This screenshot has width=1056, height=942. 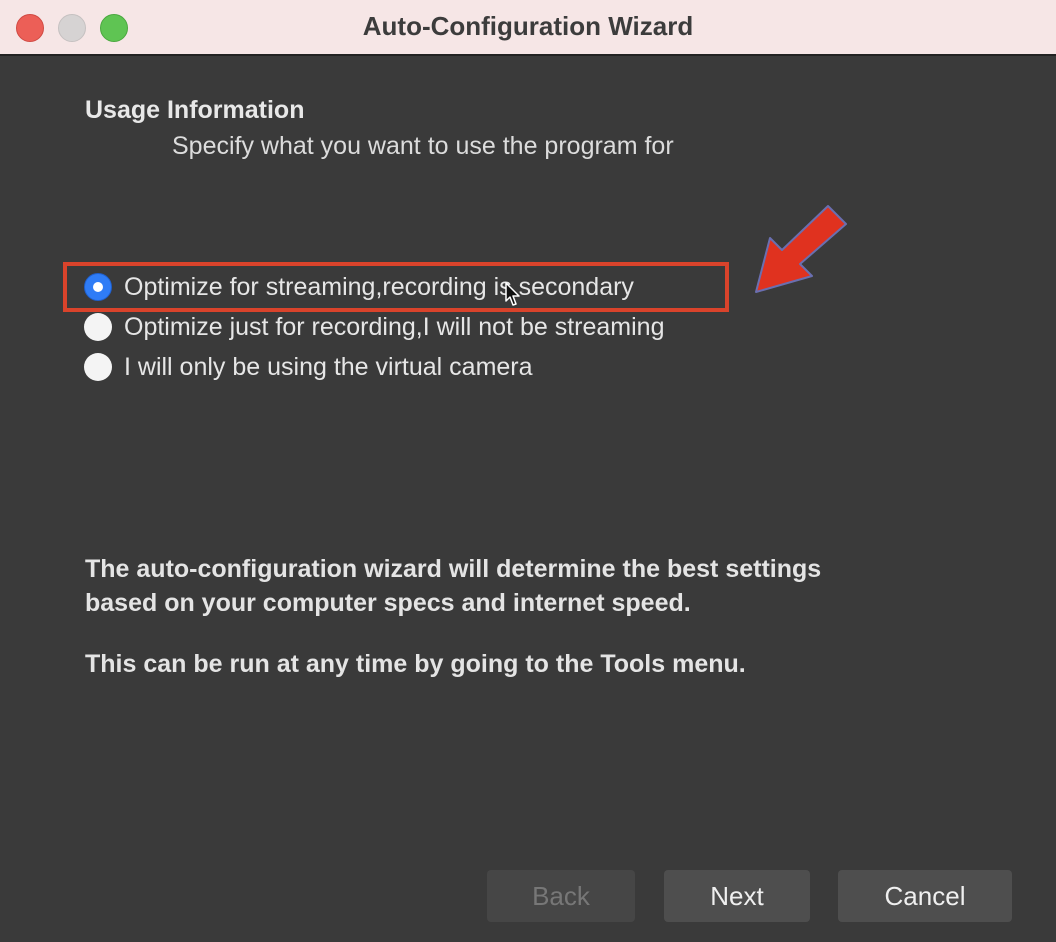 What do you see at coordinates (512, 294) in the screenshot?
I see `mouse-cursor-icon` at bounding box center [512, 294].